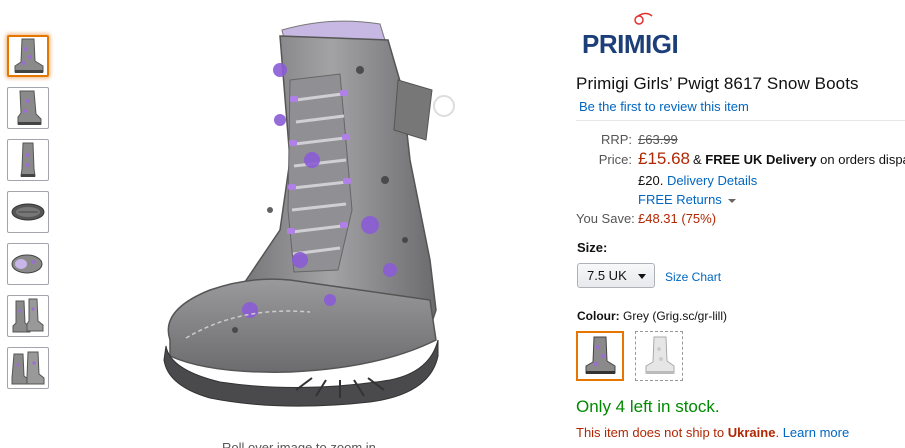 This screenshot has height=448, width=905. Describe the element at coordinates (642, 276) in the screenshot. I see `dropdown-arrow-icon` at that location.